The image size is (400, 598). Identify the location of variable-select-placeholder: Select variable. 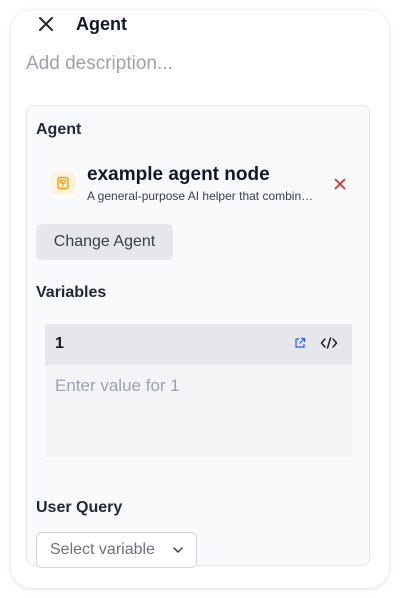
(102, 549).